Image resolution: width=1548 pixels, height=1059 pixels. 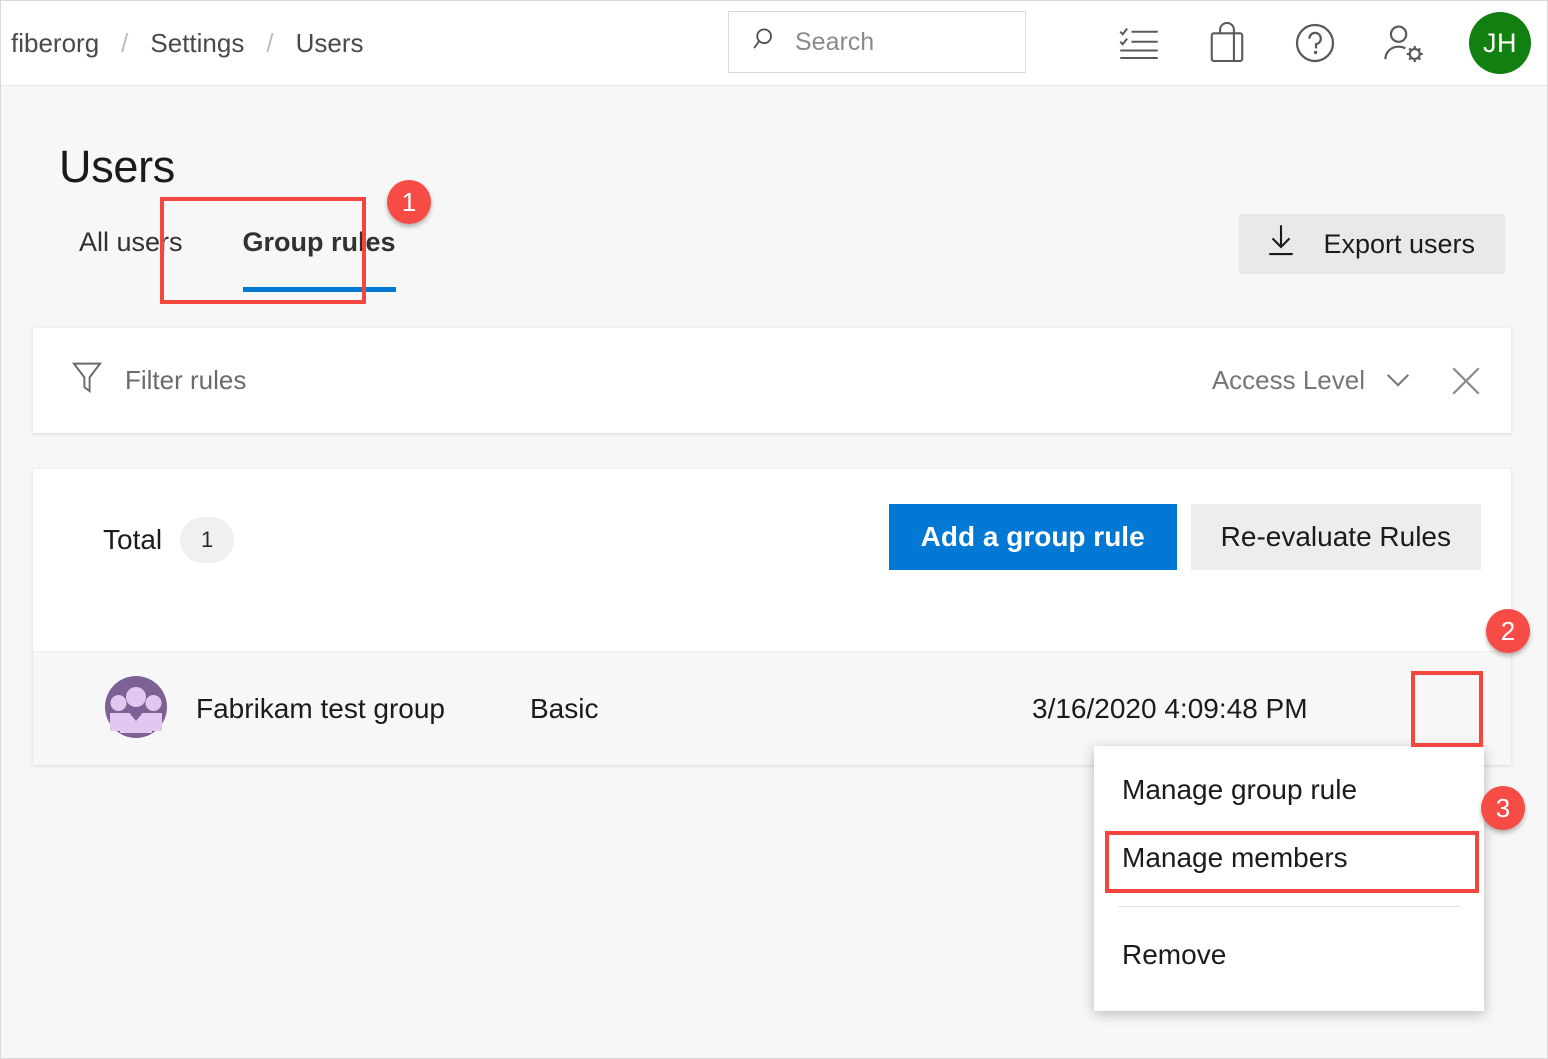 I want to click on user-avatar: JH, so click(x=1500, y=43).